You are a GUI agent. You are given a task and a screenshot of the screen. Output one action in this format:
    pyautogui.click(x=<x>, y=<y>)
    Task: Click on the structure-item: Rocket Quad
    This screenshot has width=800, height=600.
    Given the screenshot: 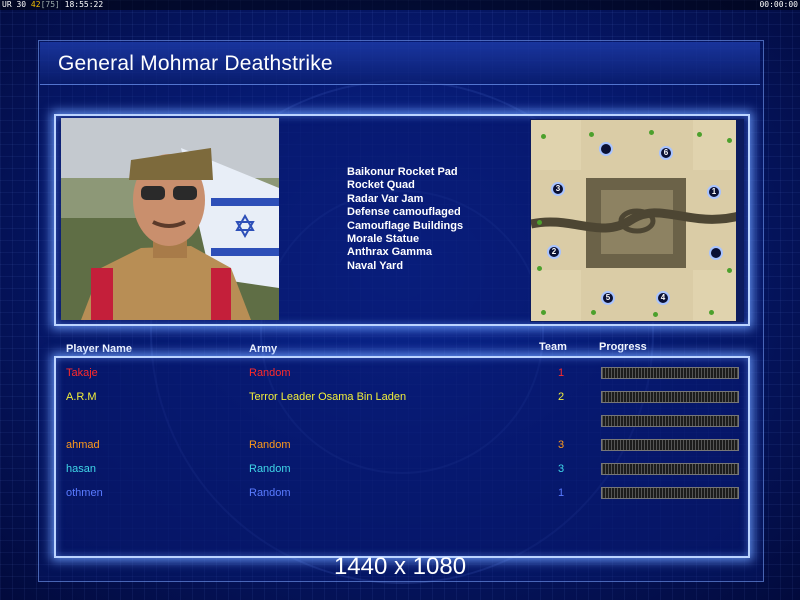 What is the action you would take?
    pyautogui.click(x=381, y=185)
    